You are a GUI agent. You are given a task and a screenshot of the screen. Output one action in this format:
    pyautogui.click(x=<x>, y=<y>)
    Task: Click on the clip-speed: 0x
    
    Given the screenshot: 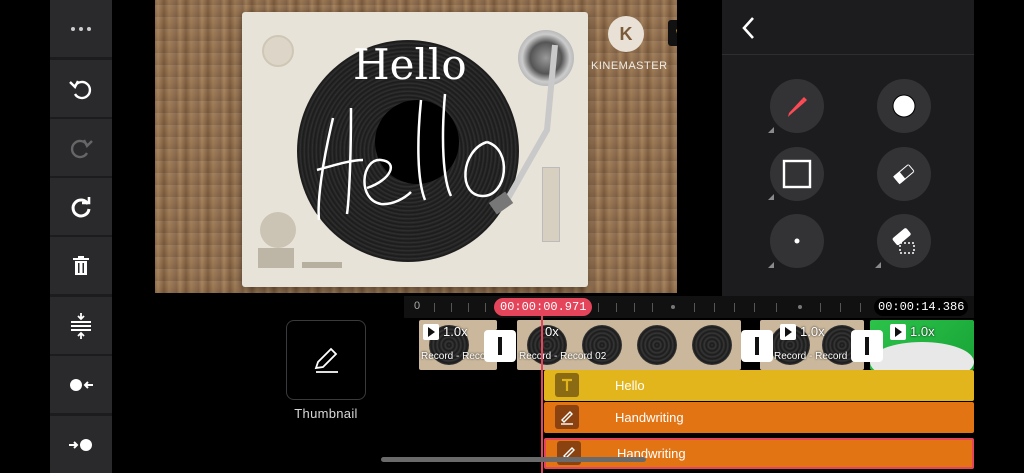 What is the action you would take?
    pyautogui.click(x=552, y=331)
    